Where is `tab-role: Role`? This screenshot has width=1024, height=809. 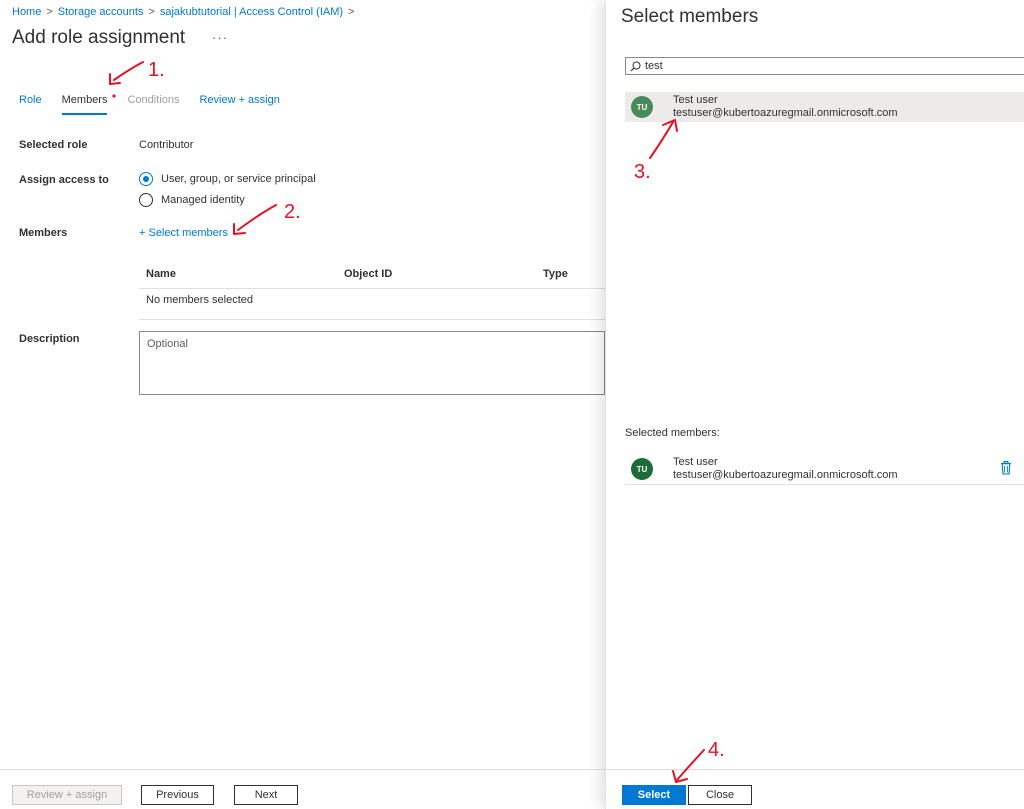
tab-role: Role is located at coordinates (30, 104).